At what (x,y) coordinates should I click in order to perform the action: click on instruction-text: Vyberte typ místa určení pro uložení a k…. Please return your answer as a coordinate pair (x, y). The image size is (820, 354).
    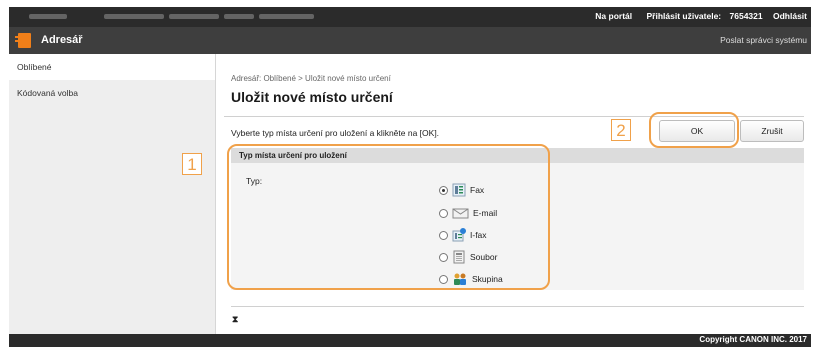
    Looking at the image, I should click on (335, 133).